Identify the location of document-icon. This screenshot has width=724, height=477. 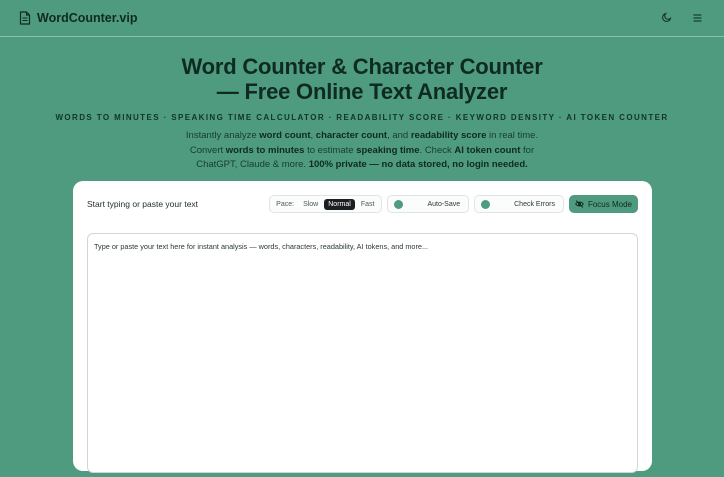
(25, 18).